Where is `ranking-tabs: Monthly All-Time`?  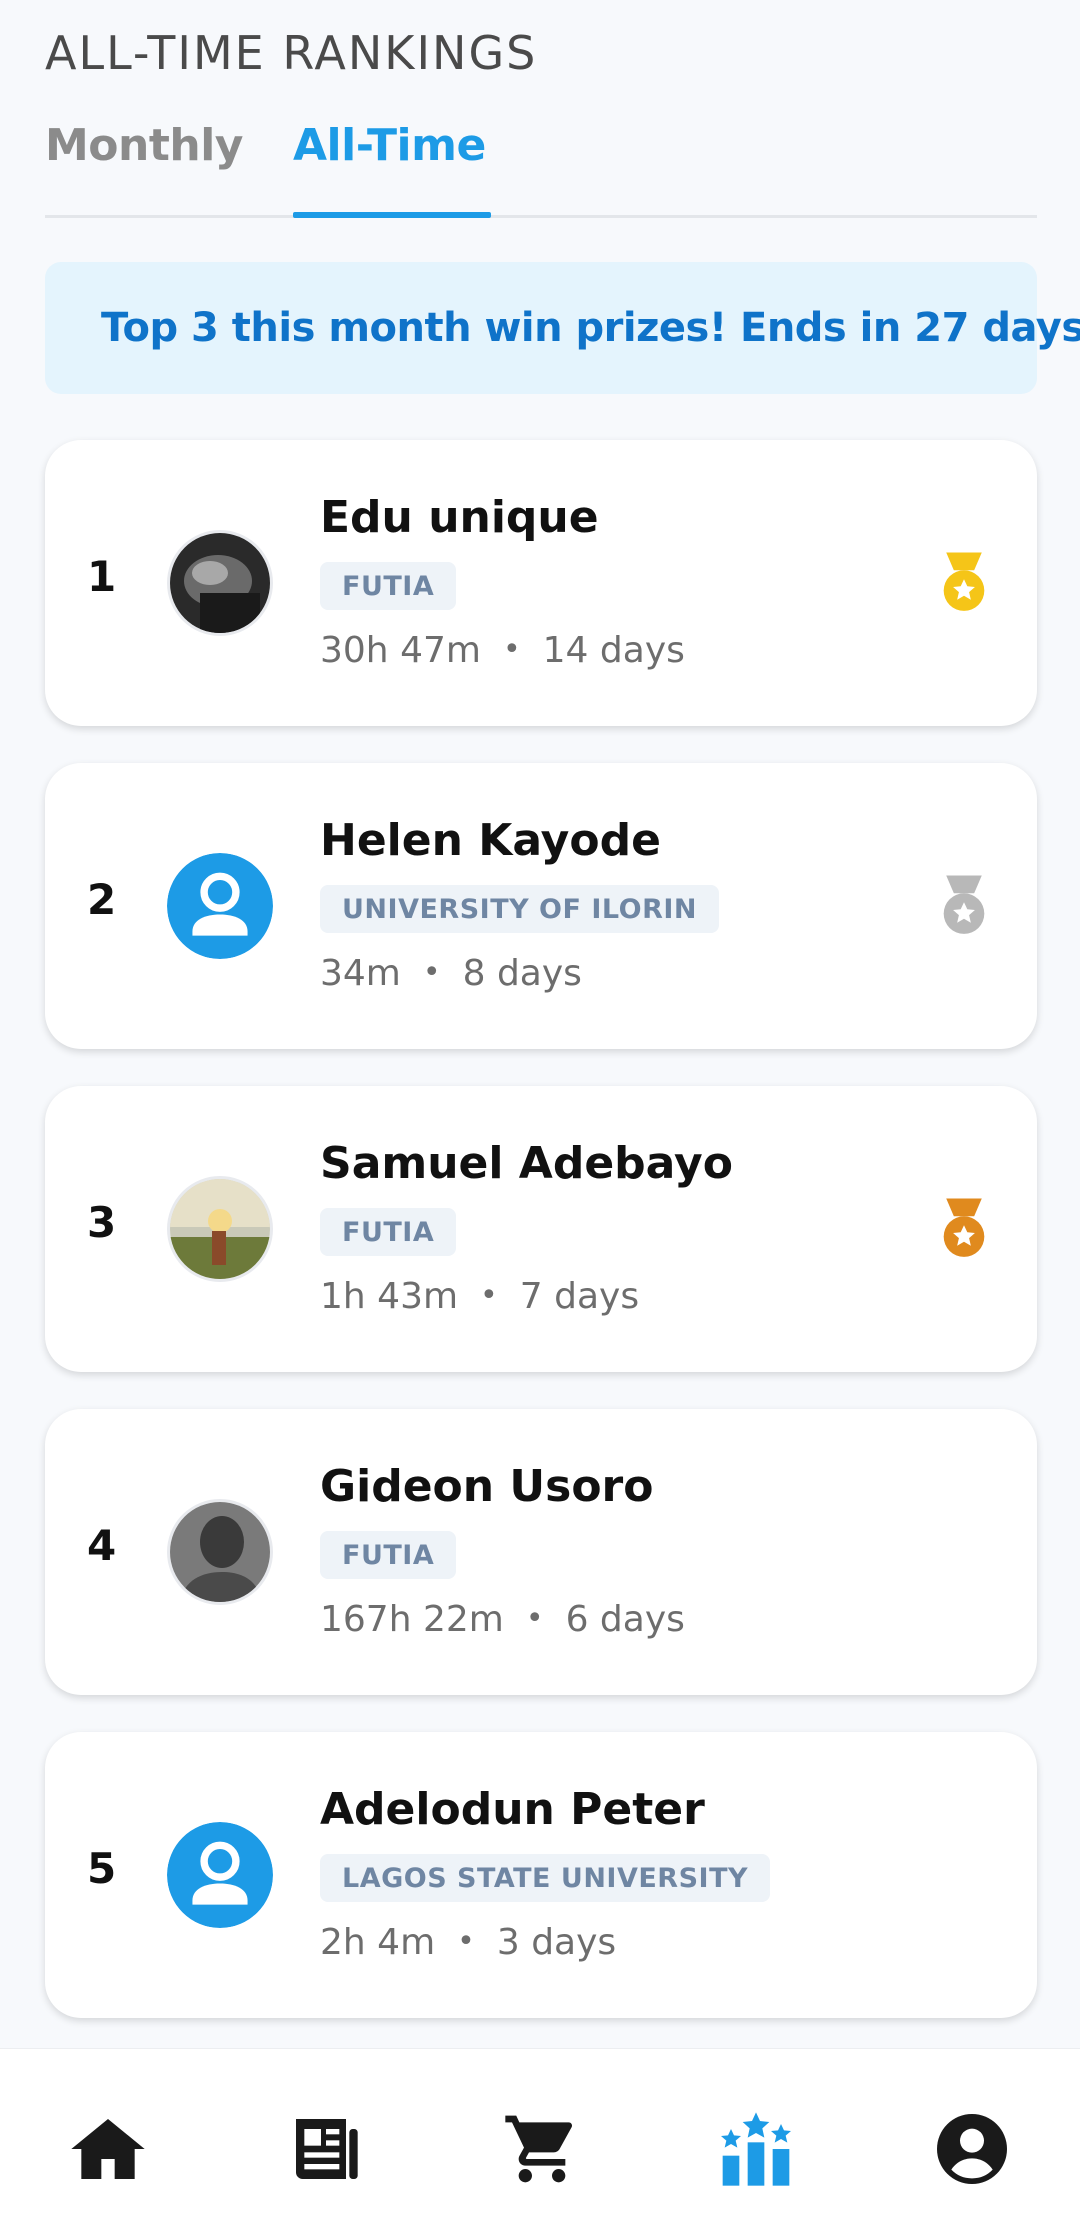
ranking-tabs: Monthly All-Time is located at coordinates (541, 165).